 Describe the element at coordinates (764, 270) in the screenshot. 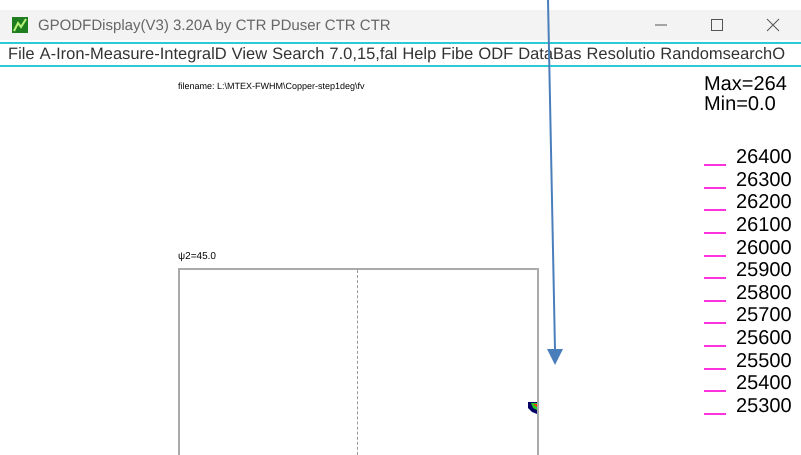

I see `legend-level: 25900` at that location.